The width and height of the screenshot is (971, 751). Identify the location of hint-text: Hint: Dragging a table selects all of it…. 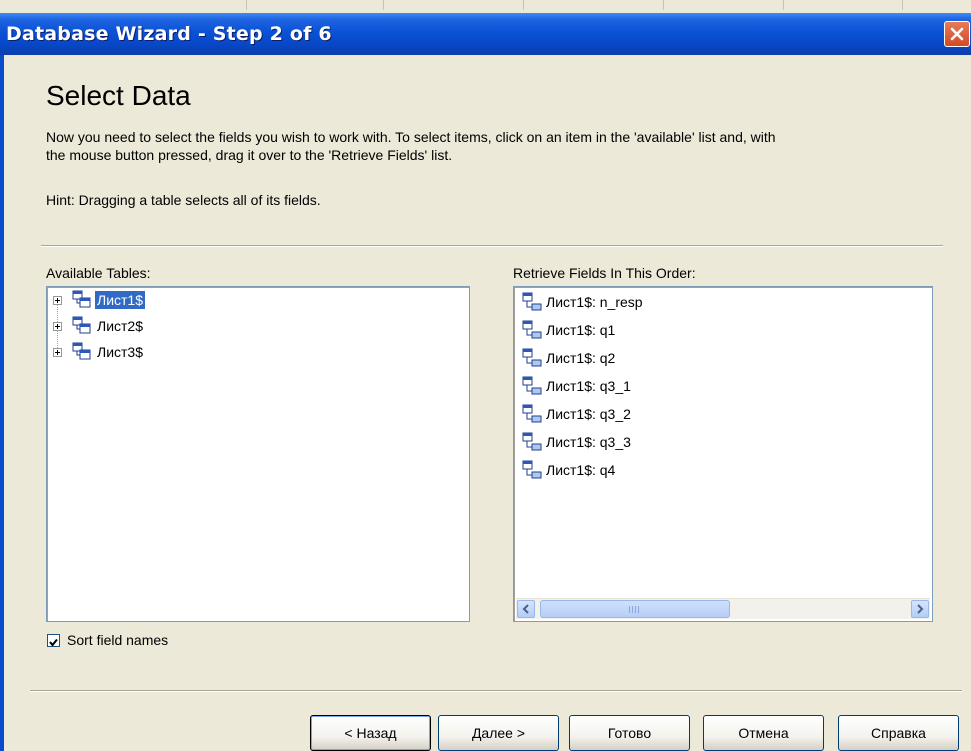
(183, 200).